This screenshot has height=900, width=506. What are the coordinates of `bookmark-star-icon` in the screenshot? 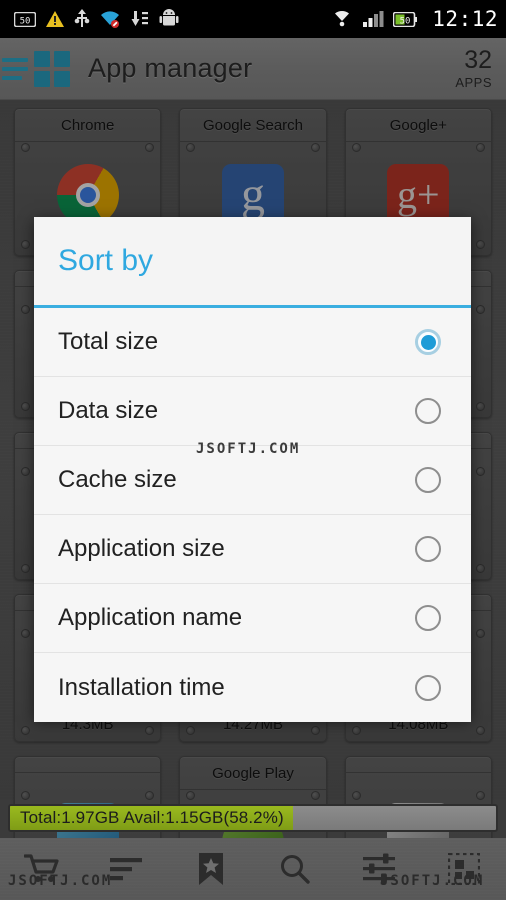 It's located at (210, 869).